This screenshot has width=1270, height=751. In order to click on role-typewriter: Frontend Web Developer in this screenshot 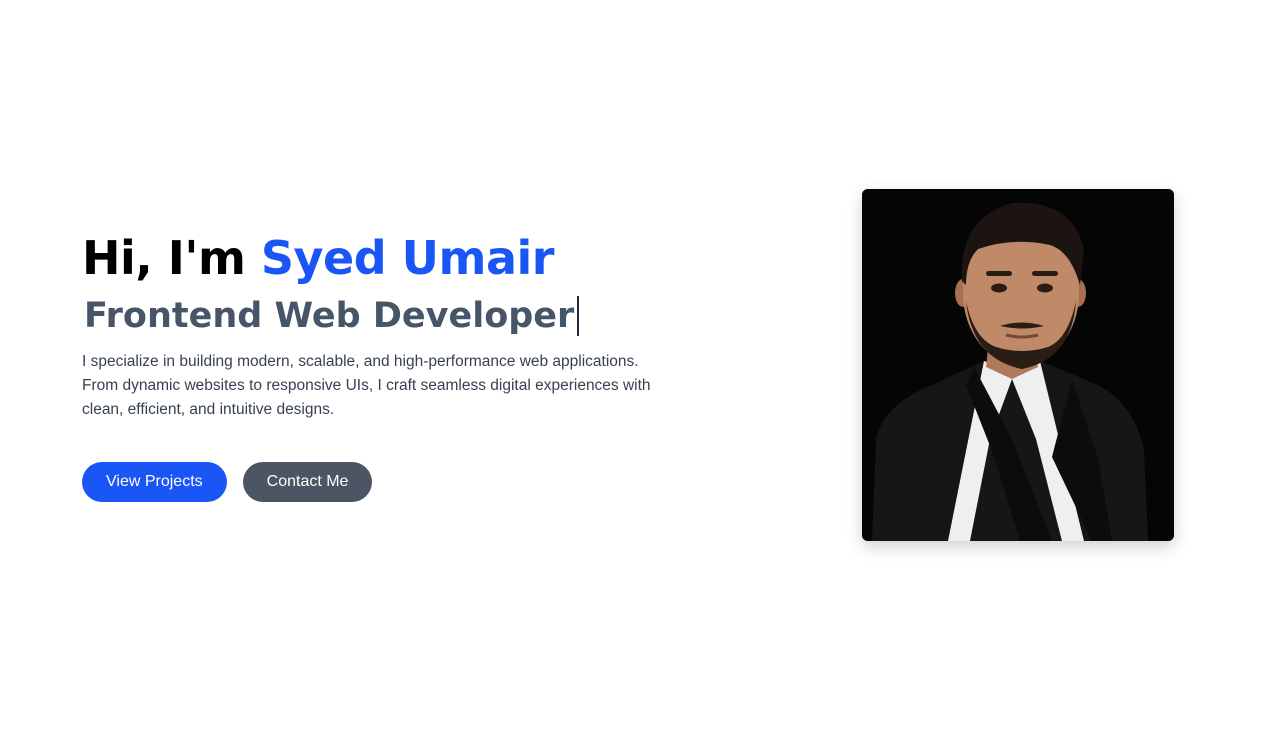, I will do `click(383, 316)`.